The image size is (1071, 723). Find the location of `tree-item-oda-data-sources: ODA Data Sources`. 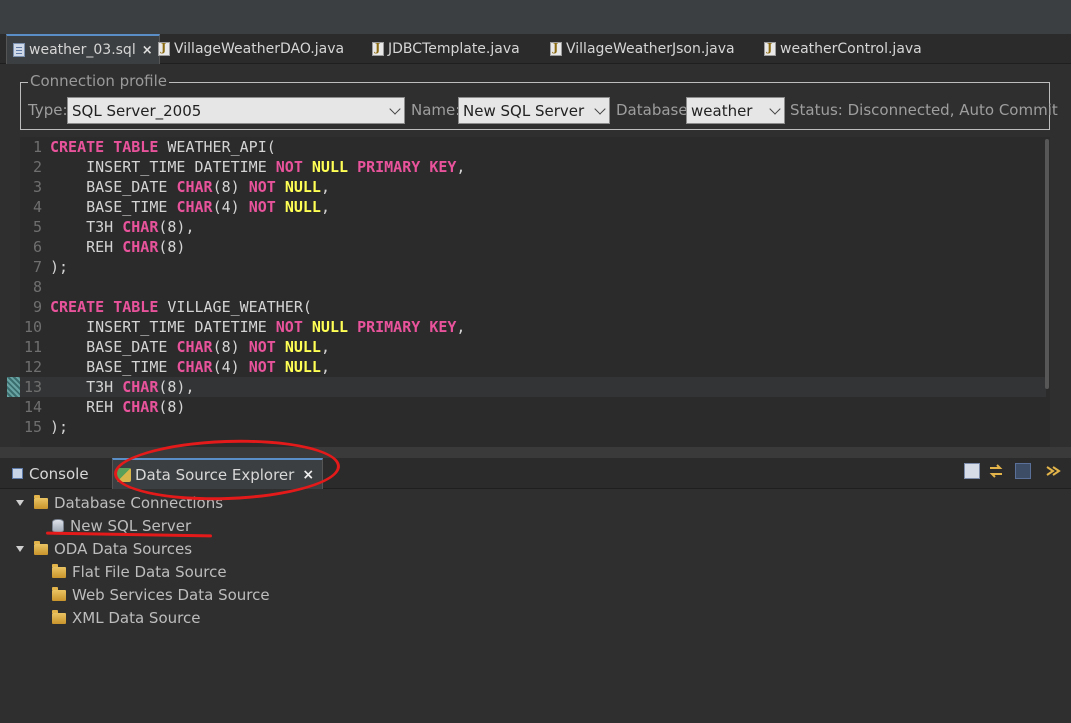

tree-item-oda-data-sources: ODA Data Sources is located at coordinates (104, 549).